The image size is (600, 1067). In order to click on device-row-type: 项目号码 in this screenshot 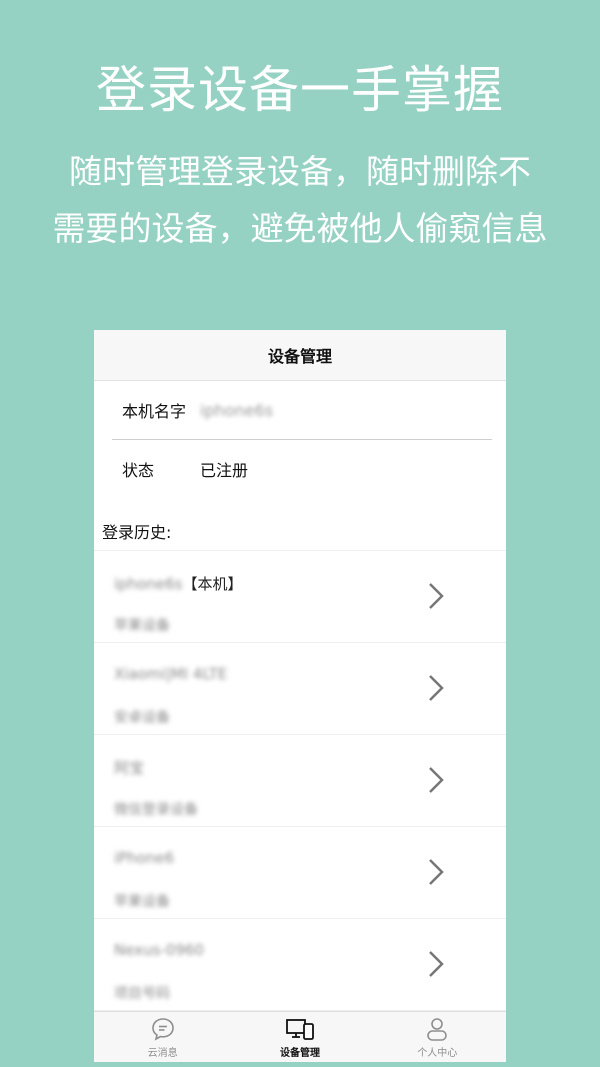, I will do `click(142, 994)`.